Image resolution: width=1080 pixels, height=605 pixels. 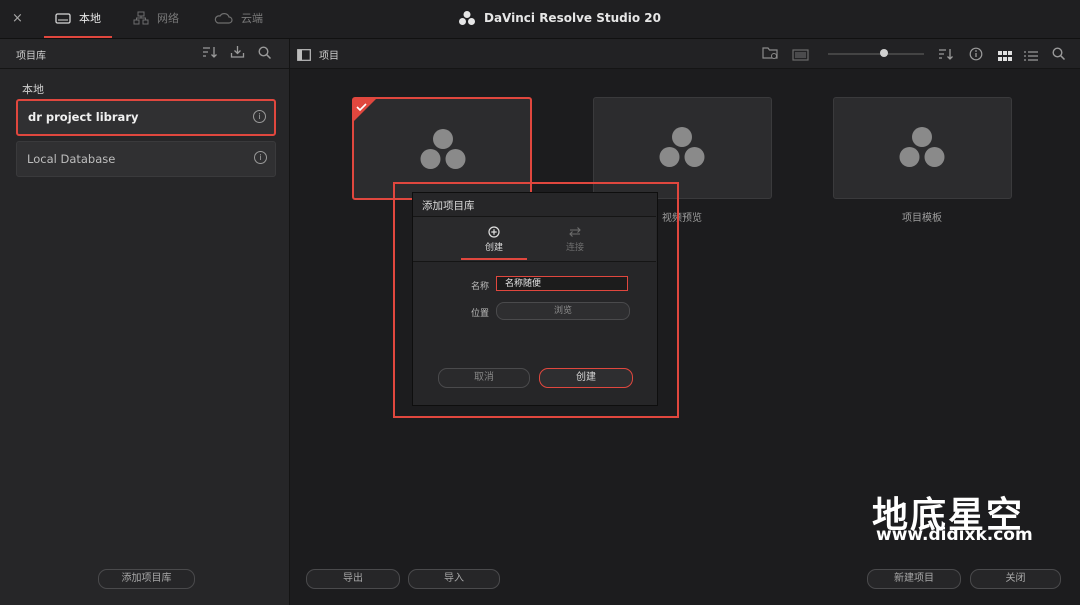 What do you see at coordinates (146, 117) in the screenshot?
I see `library-item-dr-project-library: dr project library i` at bounding box center [146, 117].